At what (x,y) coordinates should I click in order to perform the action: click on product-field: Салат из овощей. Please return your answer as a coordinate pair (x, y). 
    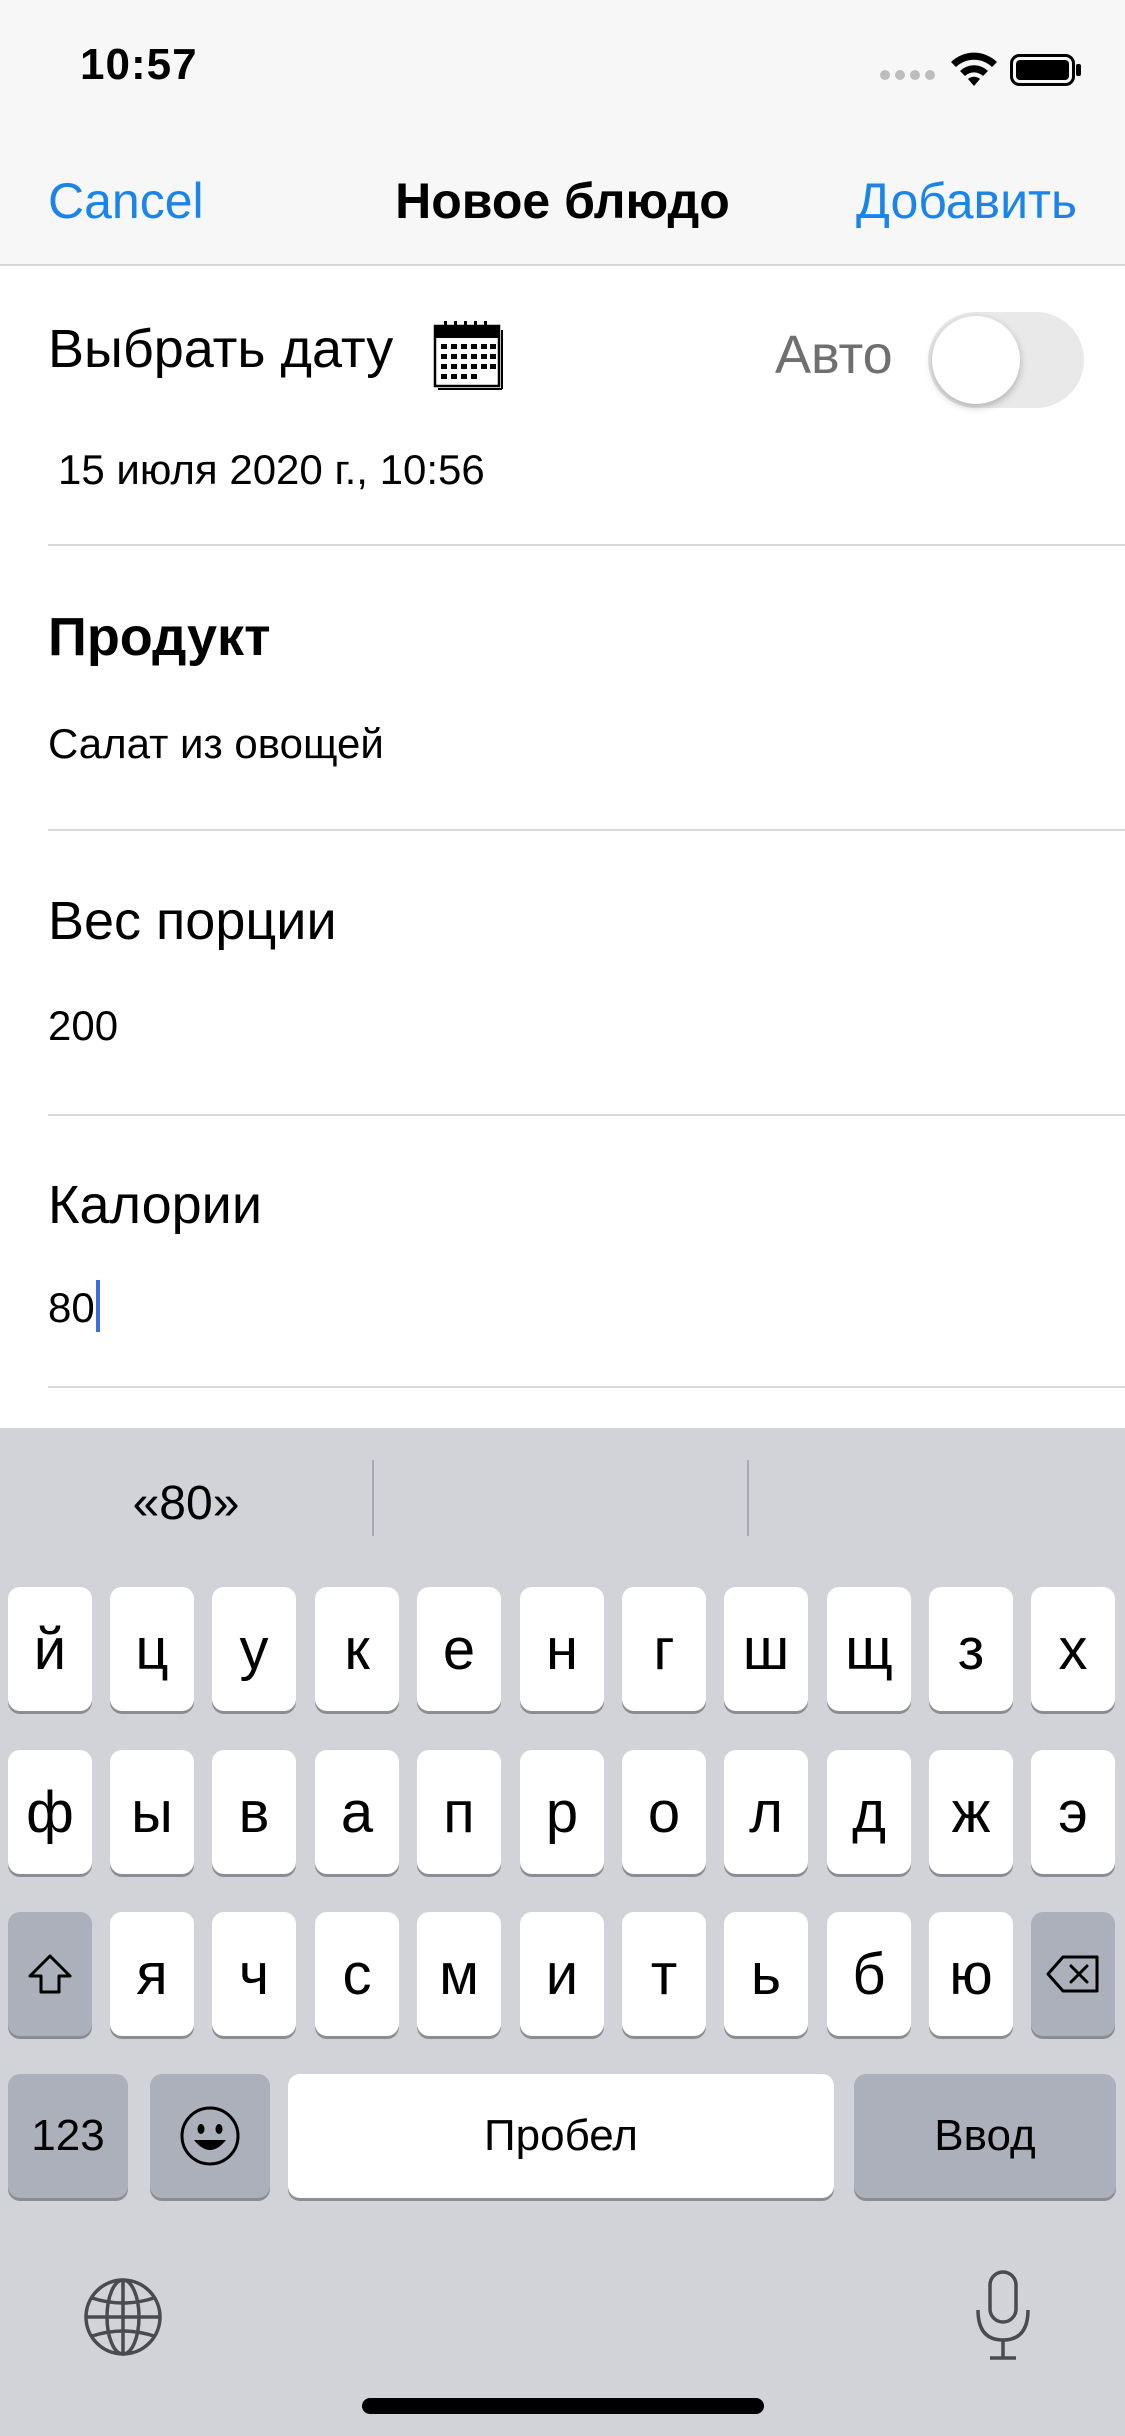
    Looking at the image, I should click on (586, 744).